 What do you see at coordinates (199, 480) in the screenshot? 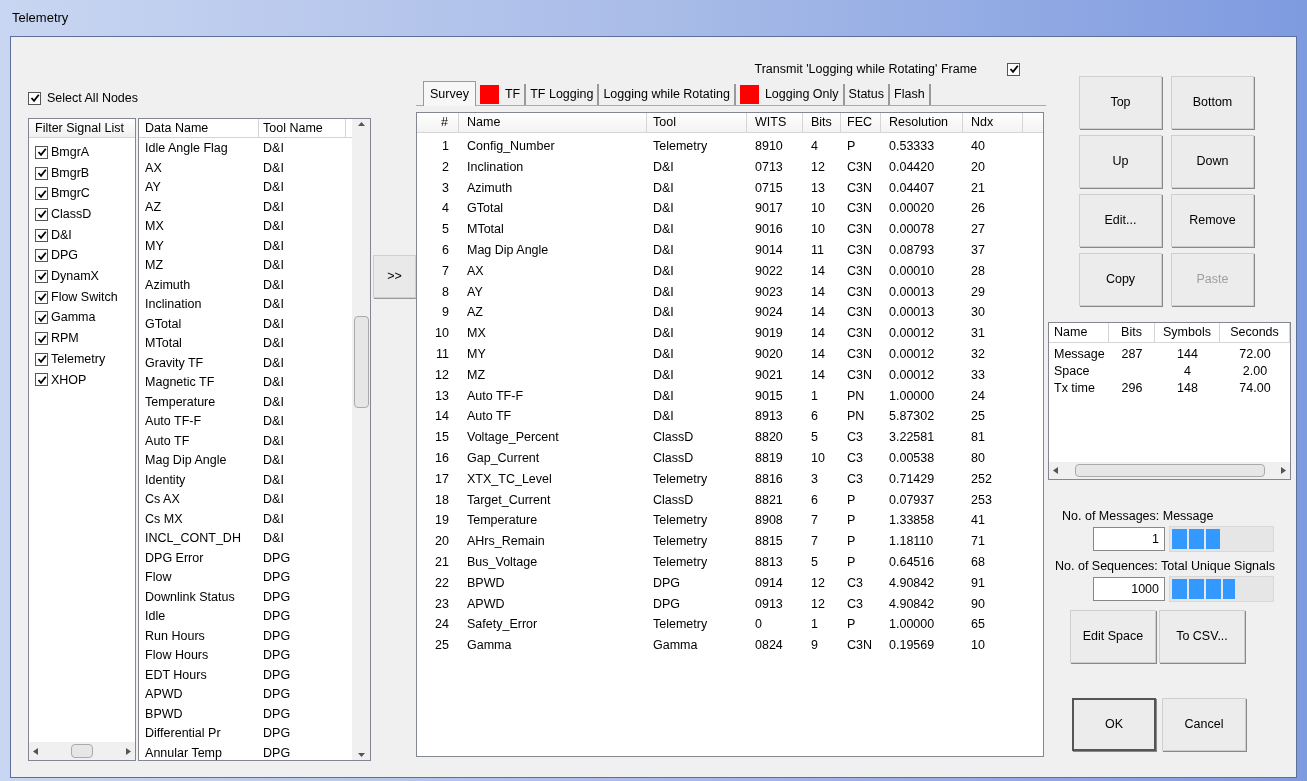
I see `list-cell: Identity` at bounding box center [199, 480].